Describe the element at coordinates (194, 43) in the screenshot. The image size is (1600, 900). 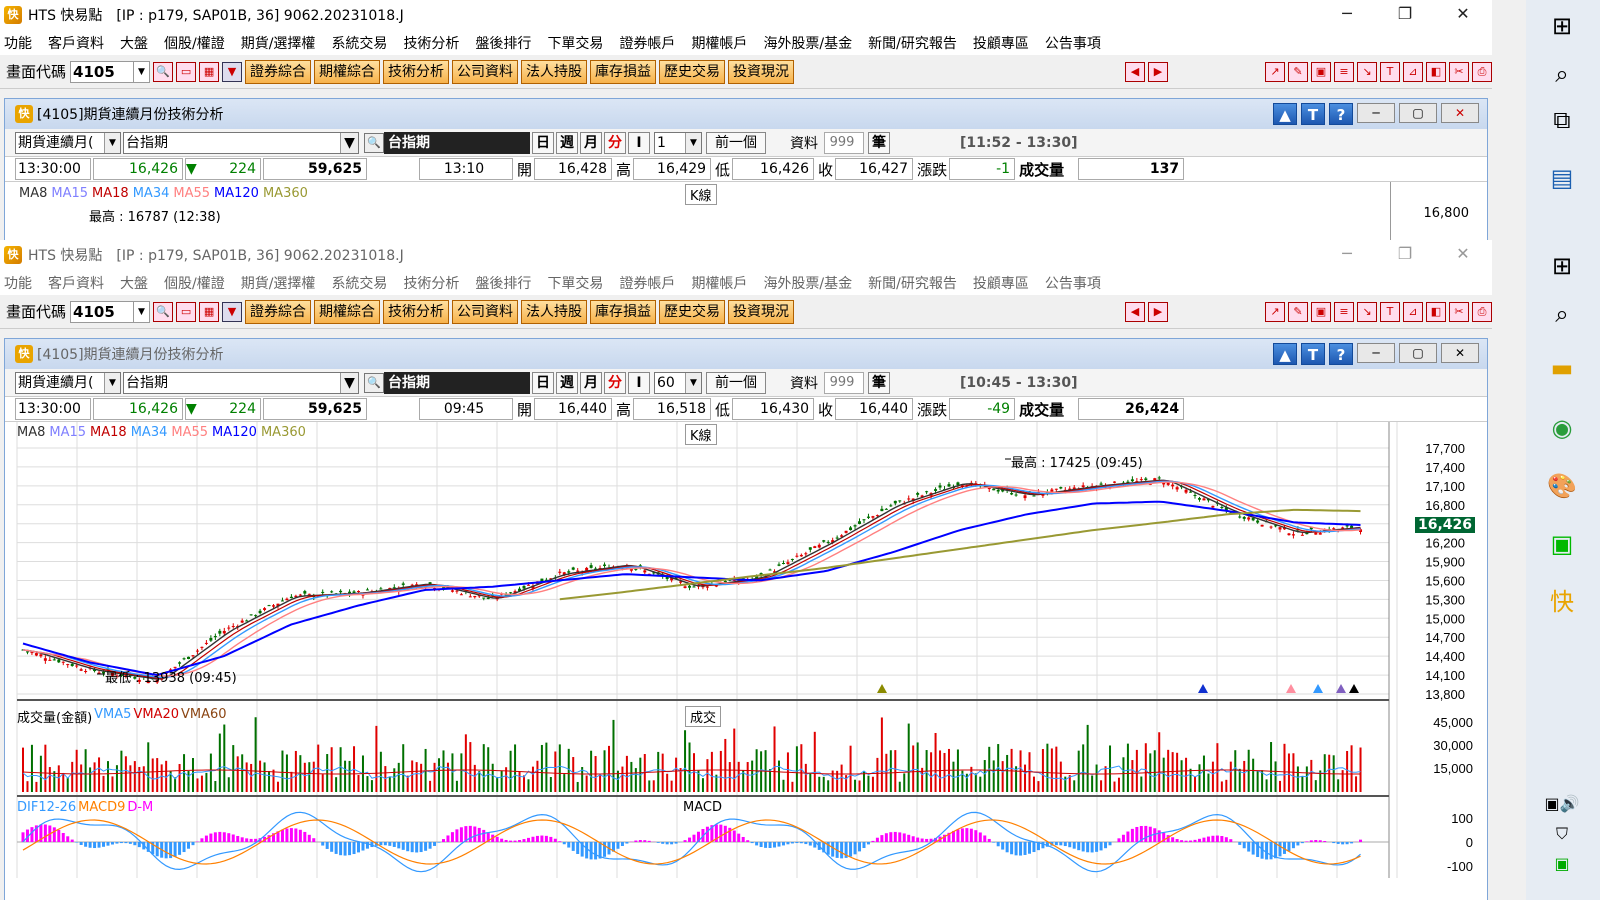
I see `menu-item: 個股/權證` at that location.